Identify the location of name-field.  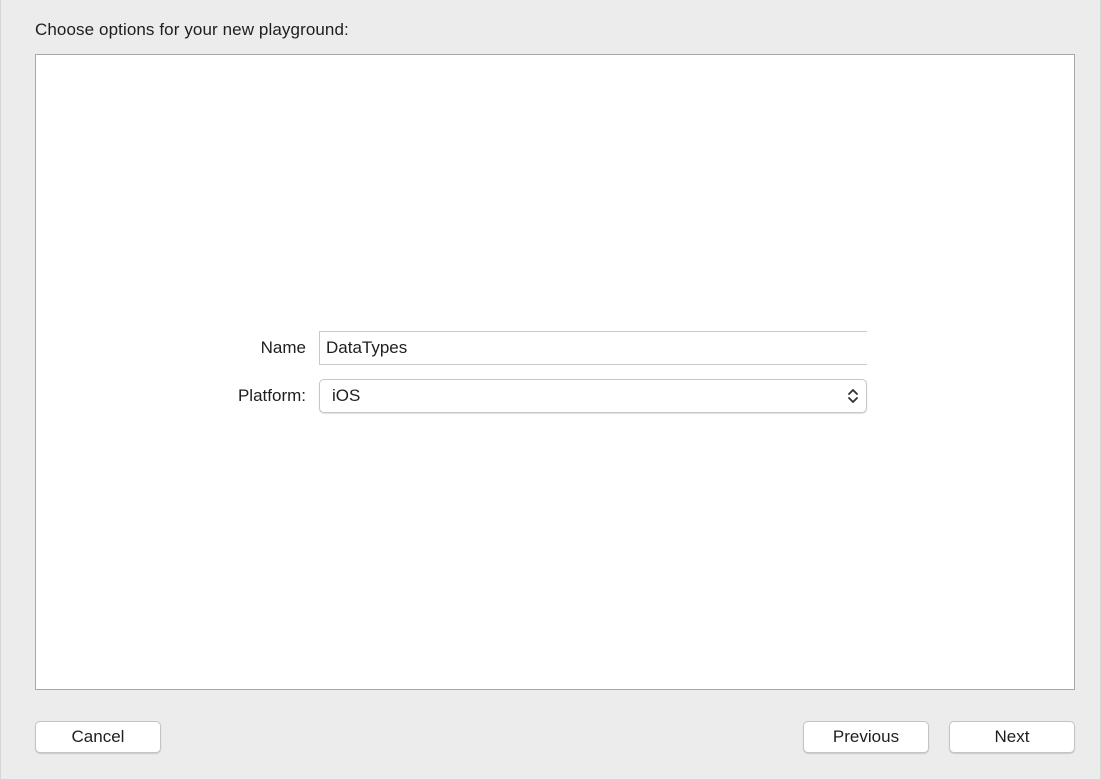
(593, 348).